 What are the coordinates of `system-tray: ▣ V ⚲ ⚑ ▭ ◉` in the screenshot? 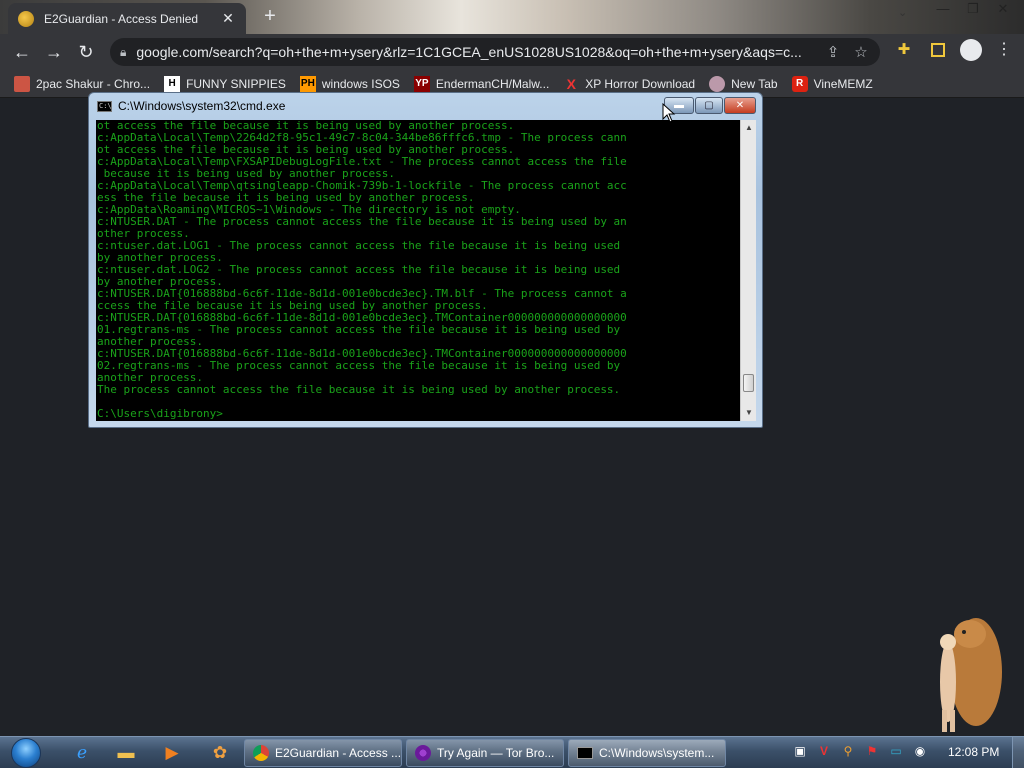 It's located at (860, 751).